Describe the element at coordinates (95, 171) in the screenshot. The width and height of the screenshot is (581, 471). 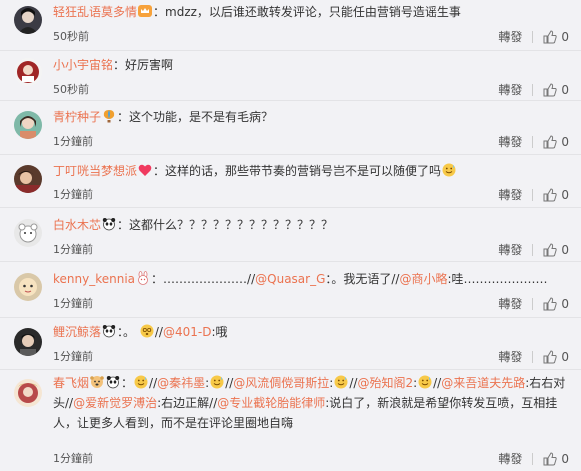
I see `username-link: 丁叮咣当梦想派` at that location.